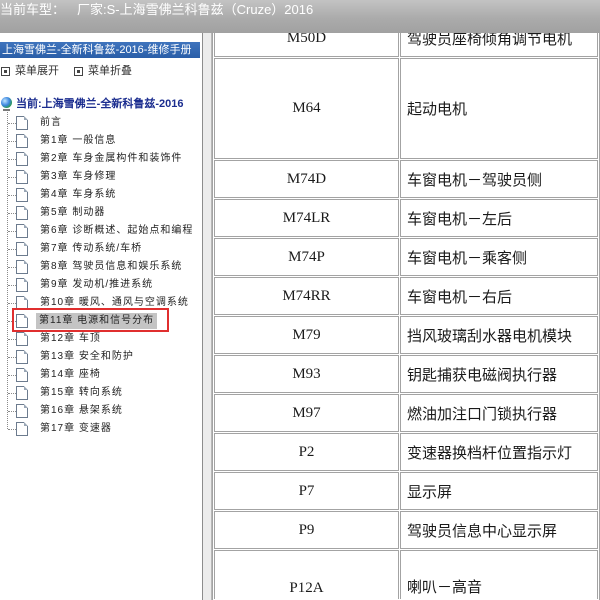  I want to click on component-name-cell: 变速器换档杆位置指示灯, so click(499, 452).